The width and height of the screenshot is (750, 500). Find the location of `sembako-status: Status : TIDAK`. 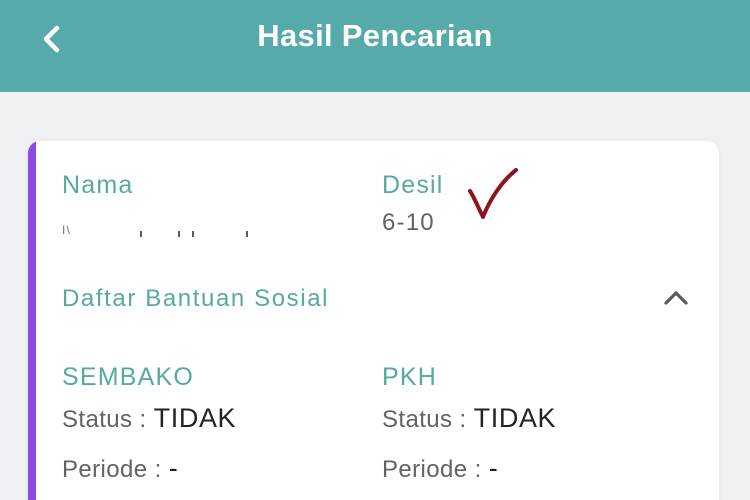

sembako-status: Status : TIDAK is located at coordinates (149, 418).